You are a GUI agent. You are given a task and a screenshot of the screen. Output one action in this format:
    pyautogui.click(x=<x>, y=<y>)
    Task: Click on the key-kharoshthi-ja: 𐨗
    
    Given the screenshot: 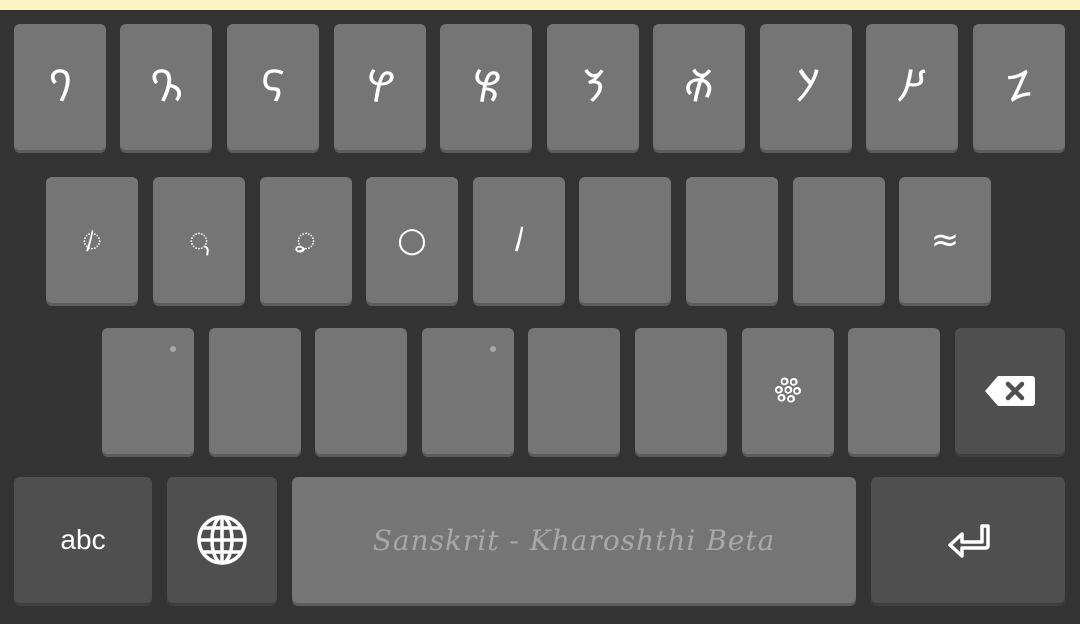 What is the action you would take?
    pyautogui.click(x=806, y=87)
    